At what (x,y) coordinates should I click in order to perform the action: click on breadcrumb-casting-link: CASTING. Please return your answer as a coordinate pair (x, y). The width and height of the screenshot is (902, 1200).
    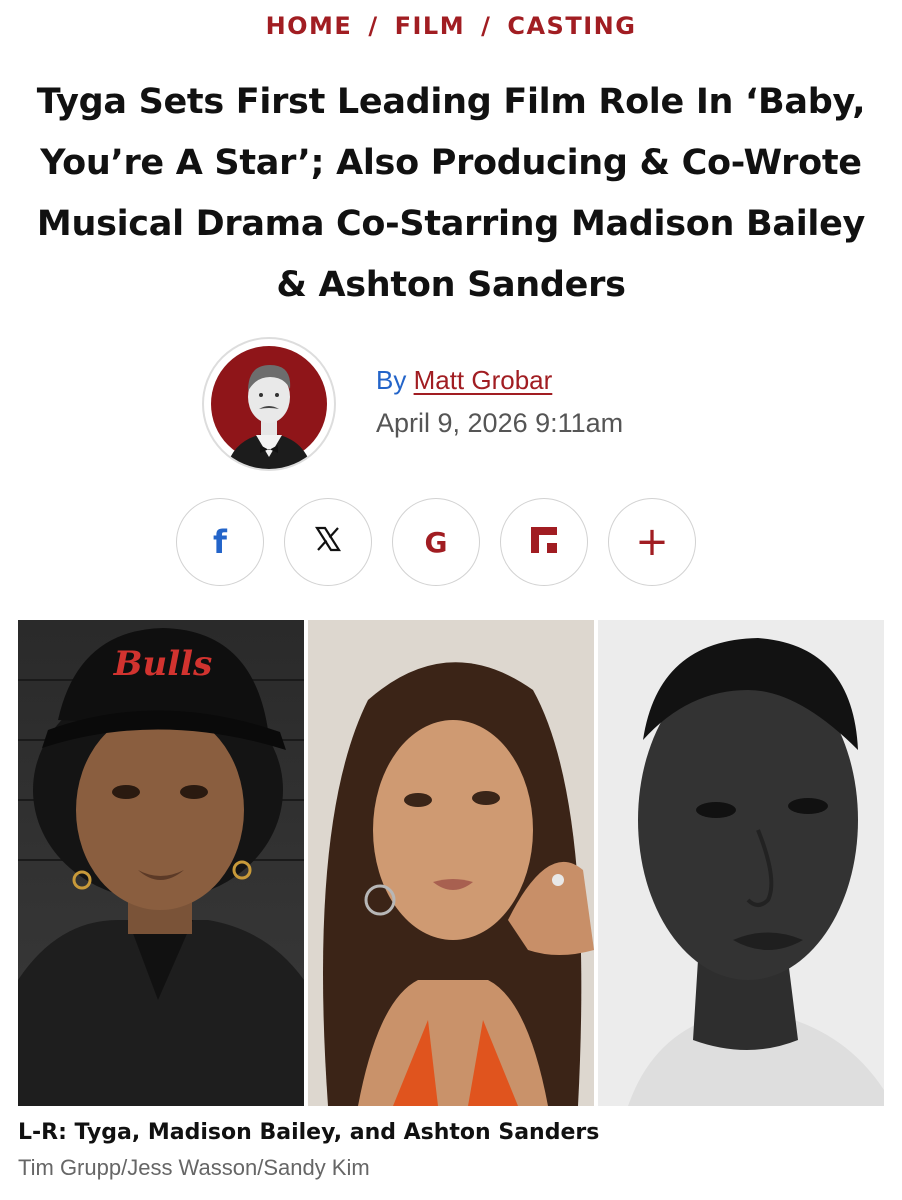
    Looking at the image, I should click on (571, 26).